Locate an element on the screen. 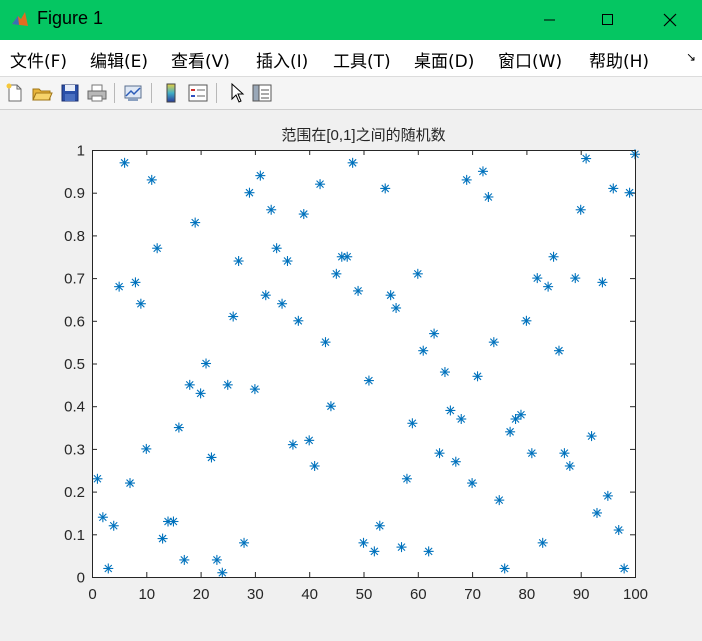 The image size is (702, 641). close-icon is located at coordinates (670, 20).